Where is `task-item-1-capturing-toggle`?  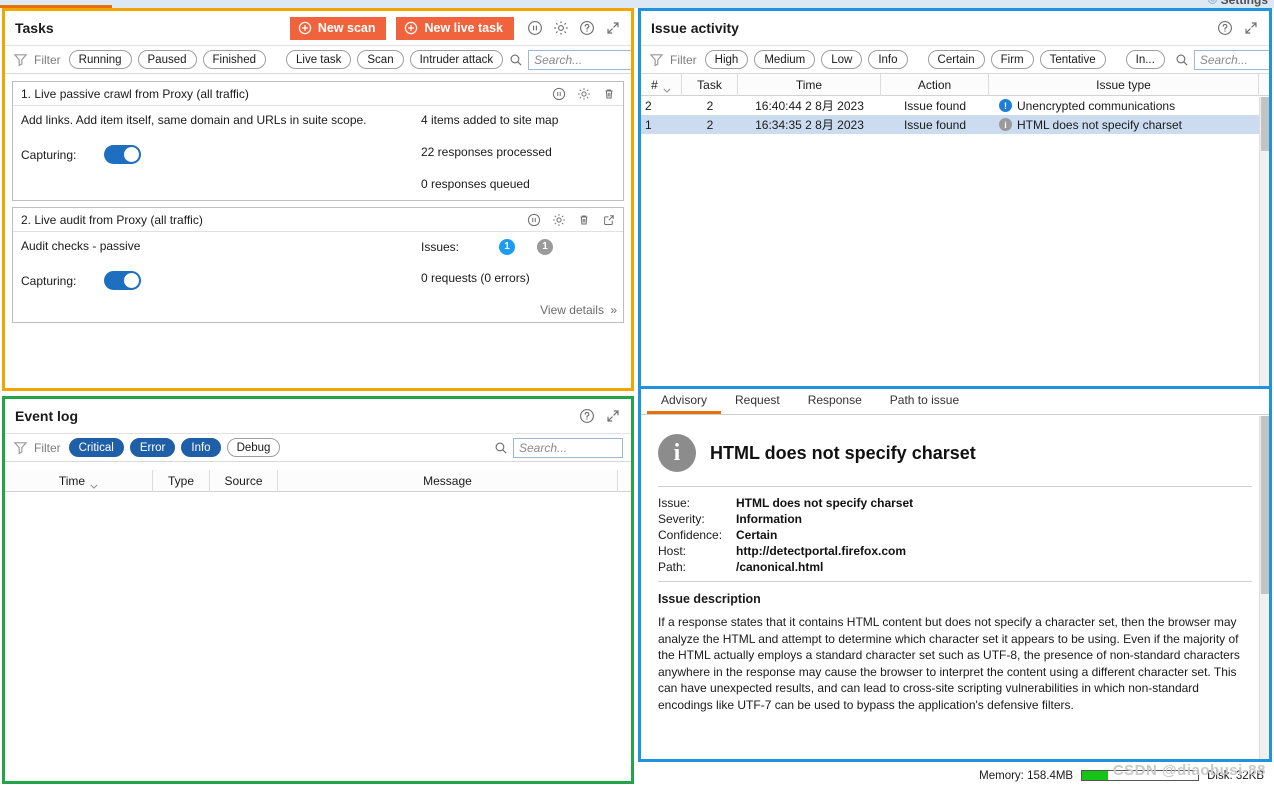
task-item-1-capturing-toggle is located at coordinates (123, 154).